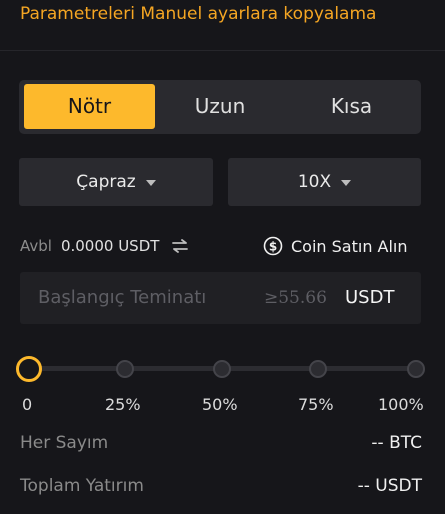 The height and width of the screenshot is (514, 445). I want to click on direction-selector: Nötr Uzun Kısa, so click(220, 107).